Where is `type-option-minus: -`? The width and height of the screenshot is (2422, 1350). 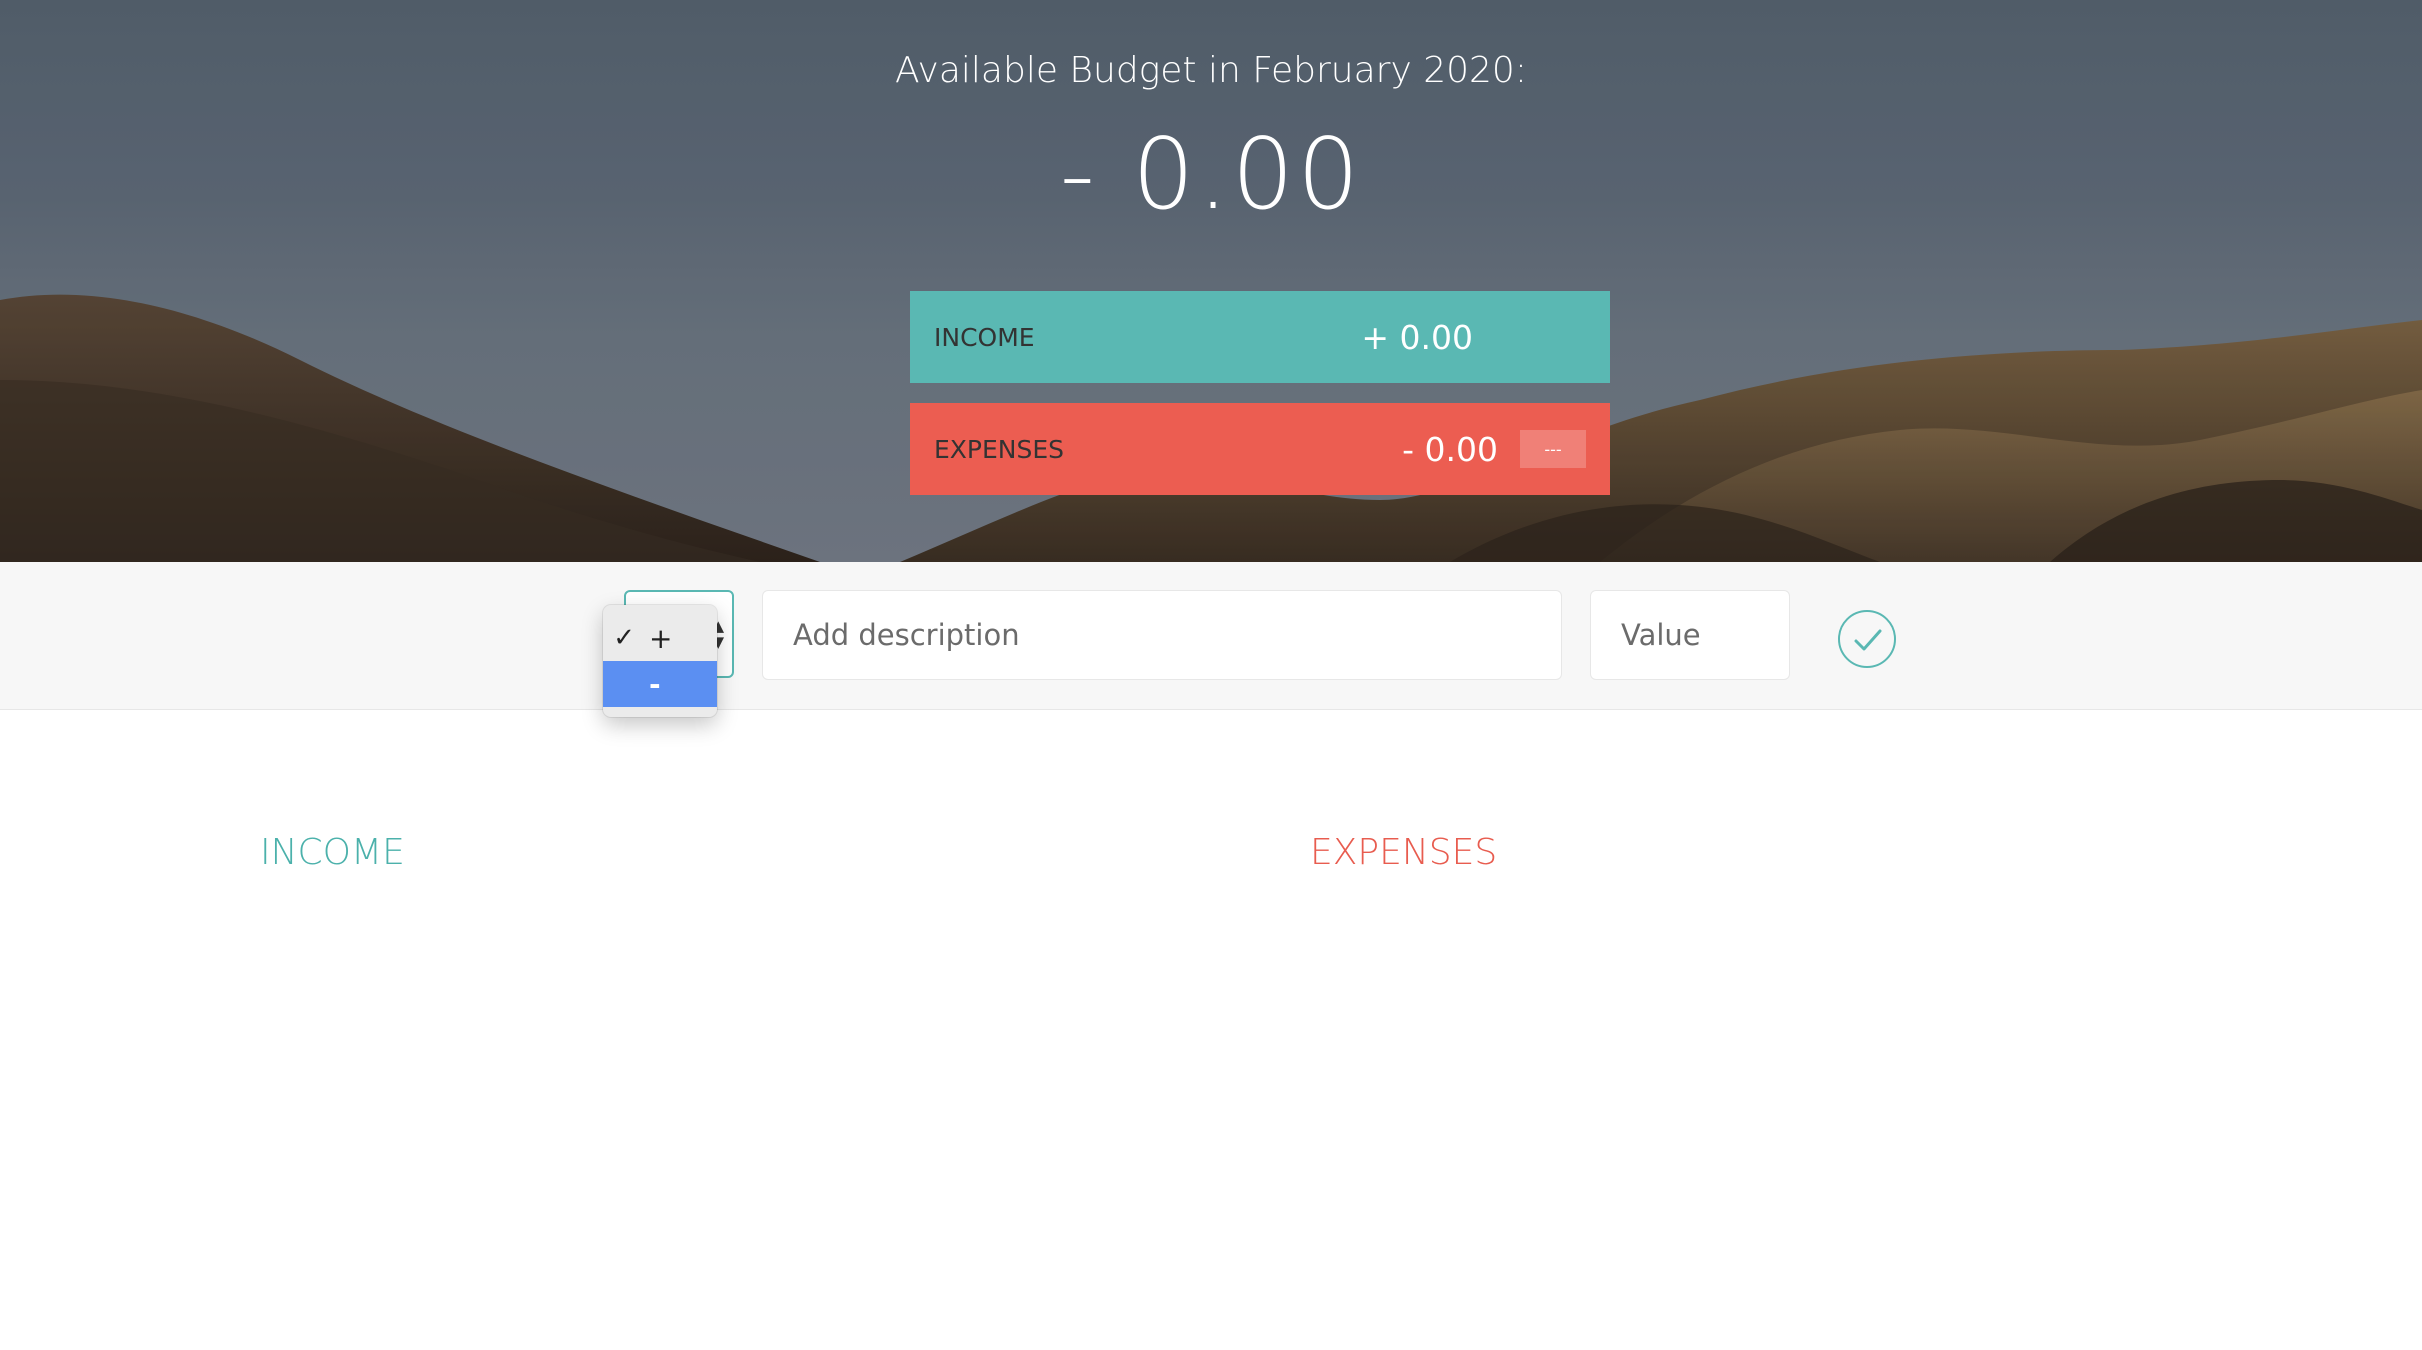 type-option-minus: - is located at coordinates (660, 684).